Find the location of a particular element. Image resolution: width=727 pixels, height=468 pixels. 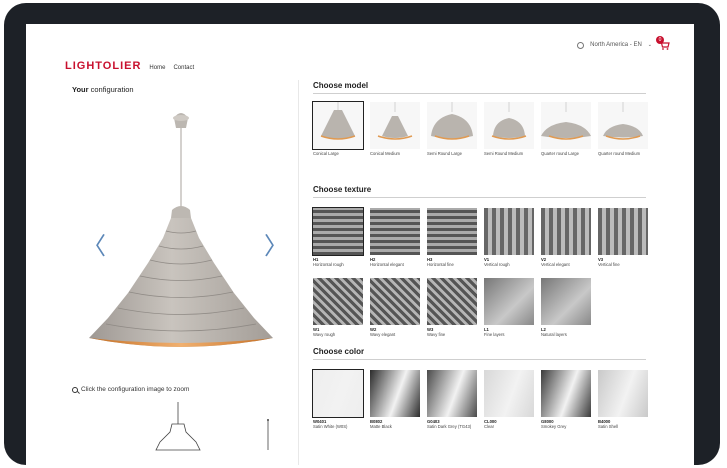

configuration-title: Your configuration is located at coordinates (103, 89).